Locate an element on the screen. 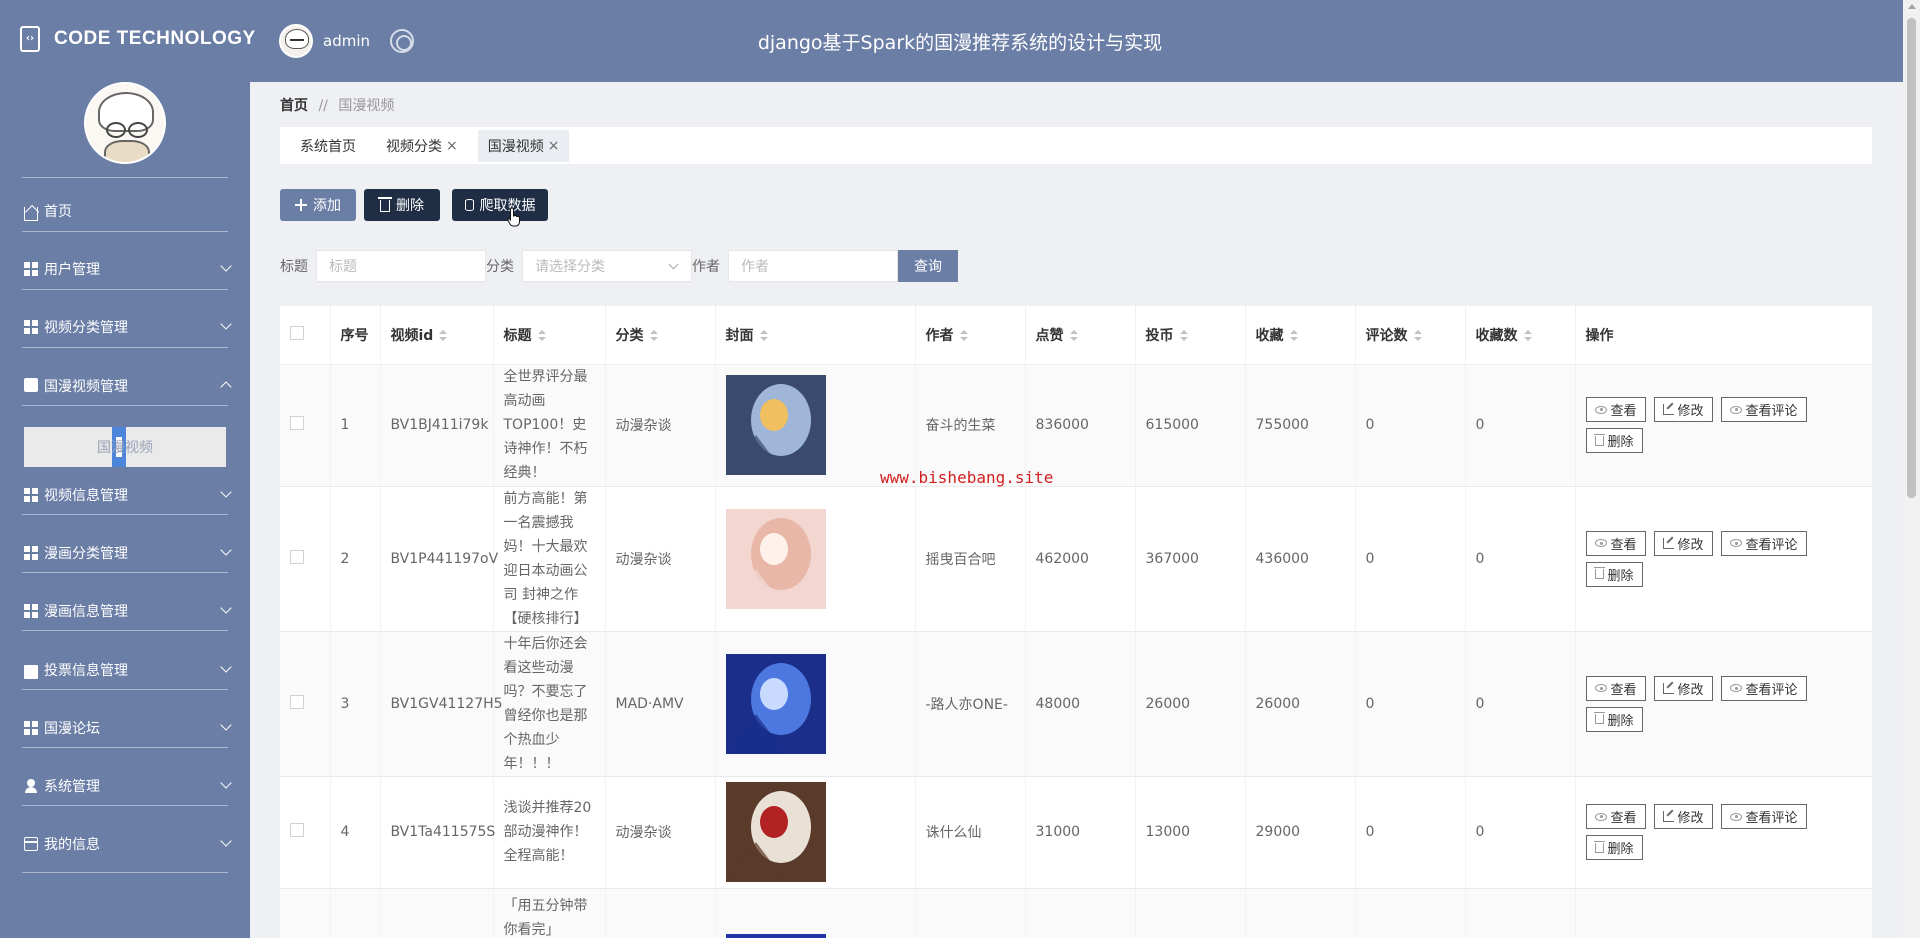  tab-guoman-video: 国漫视频 × is located at coordinates (523, 145).